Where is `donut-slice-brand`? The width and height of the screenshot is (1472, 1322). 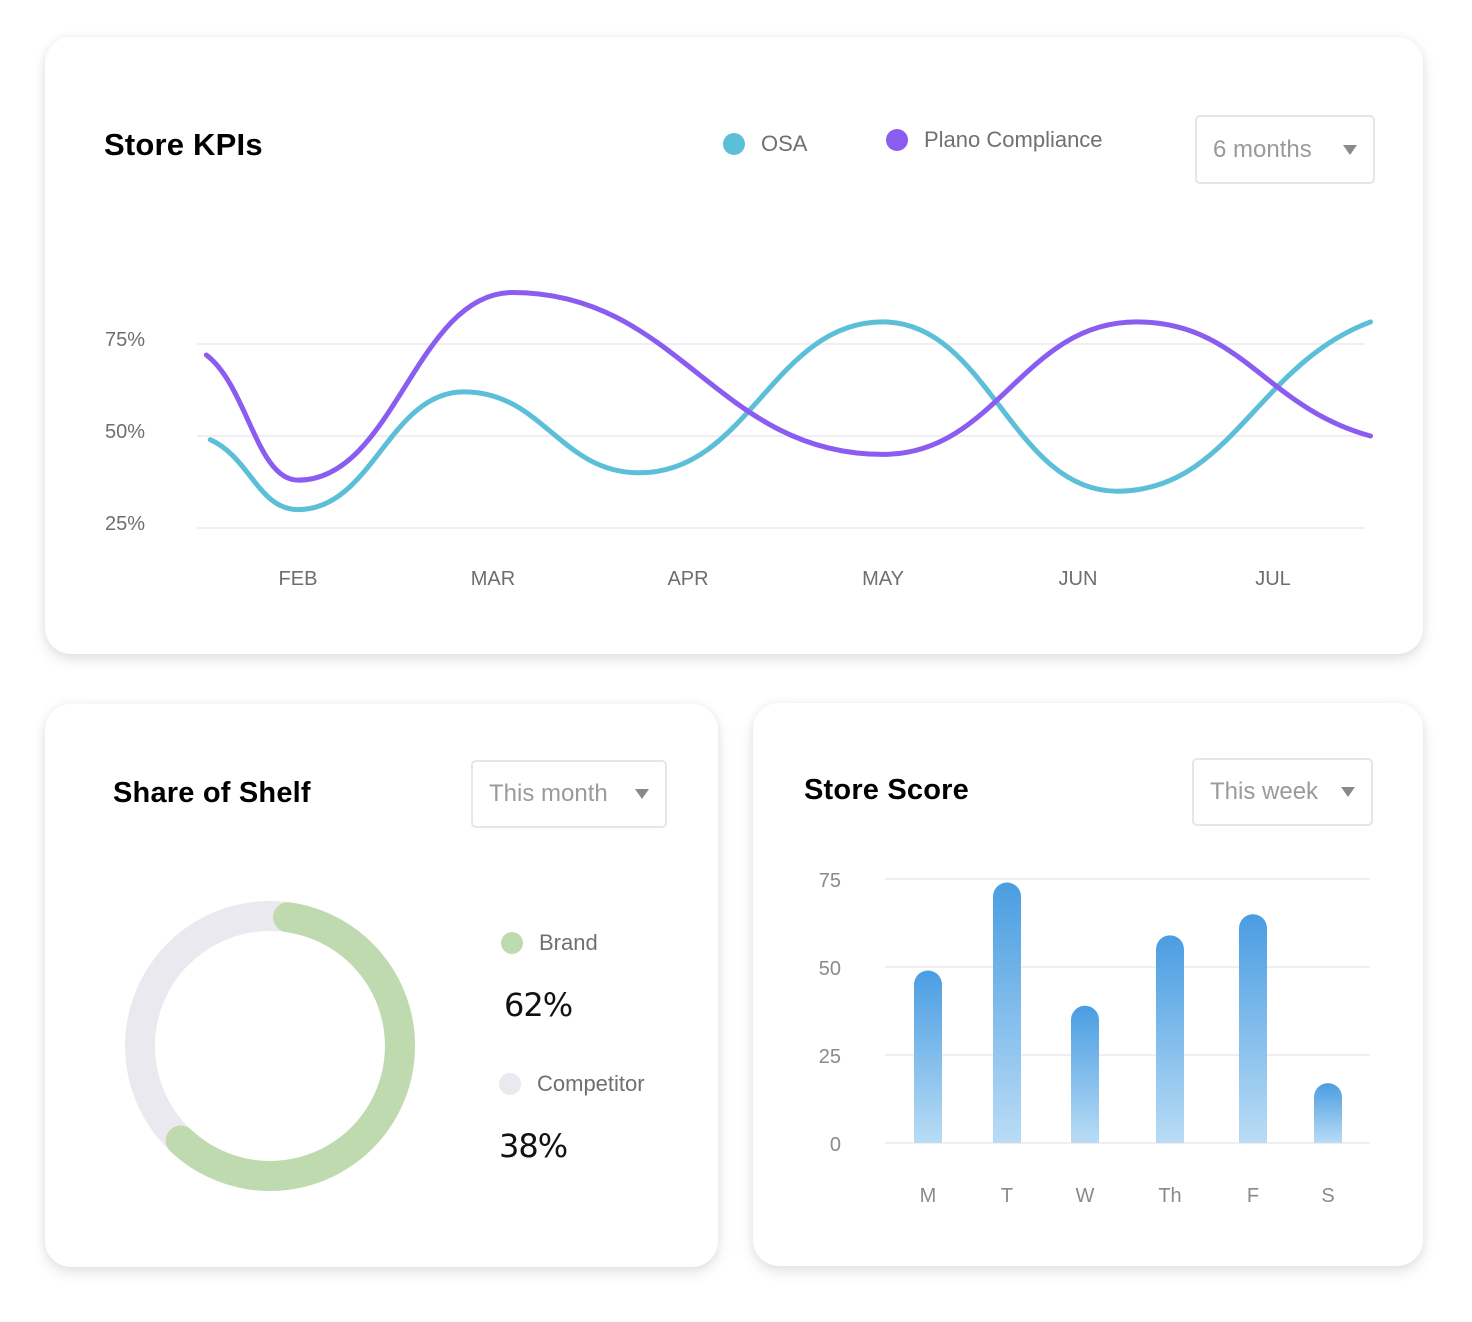 donut-slice-brand is located at coordinates (270, 1046).